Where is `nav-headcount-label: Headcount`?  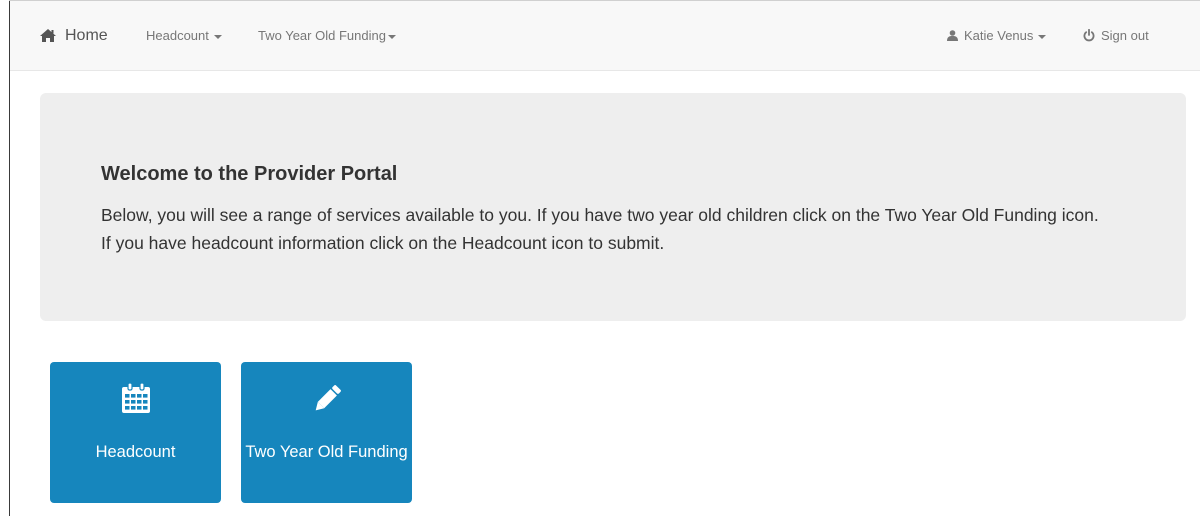
nav-headcount-label: Headcount is located at coordinates (177, 35).